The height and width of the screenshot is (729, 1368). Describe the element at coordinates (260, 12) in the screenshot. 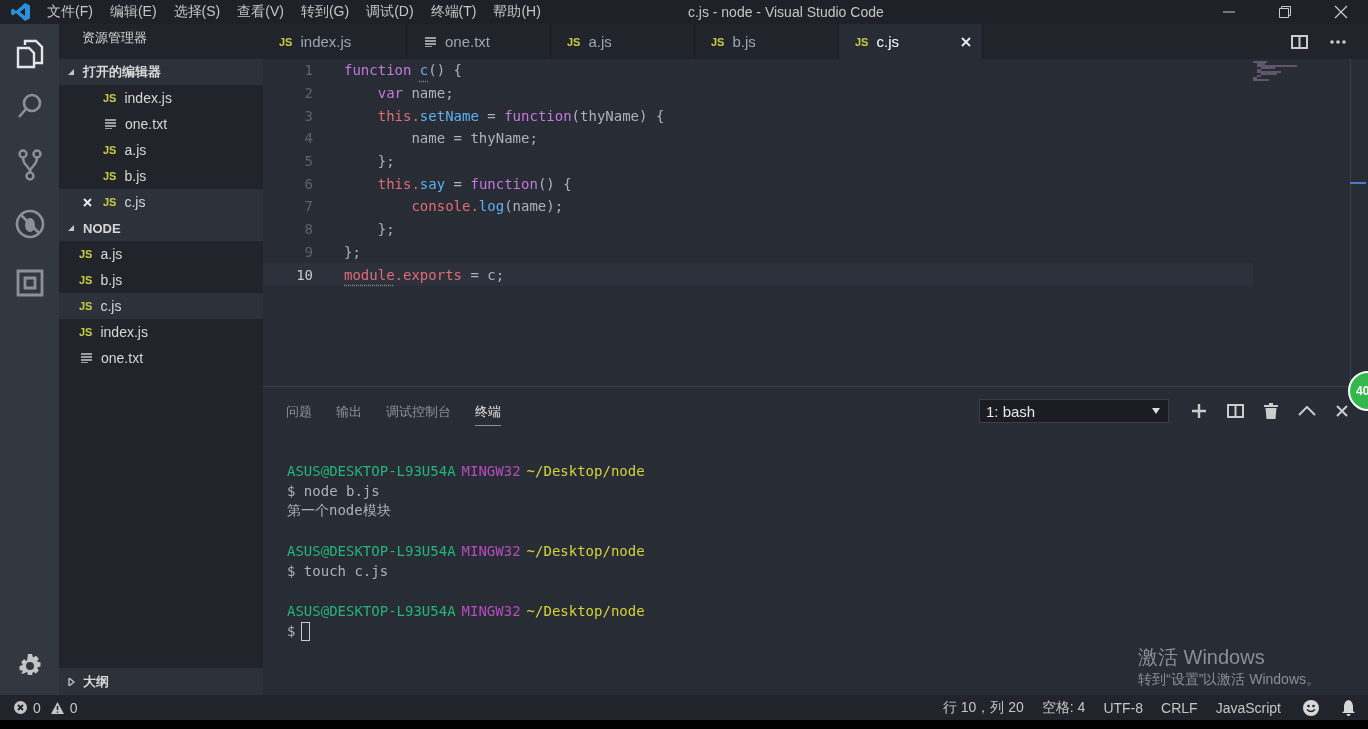

I see `menu-item: 查看(V)` at that location.